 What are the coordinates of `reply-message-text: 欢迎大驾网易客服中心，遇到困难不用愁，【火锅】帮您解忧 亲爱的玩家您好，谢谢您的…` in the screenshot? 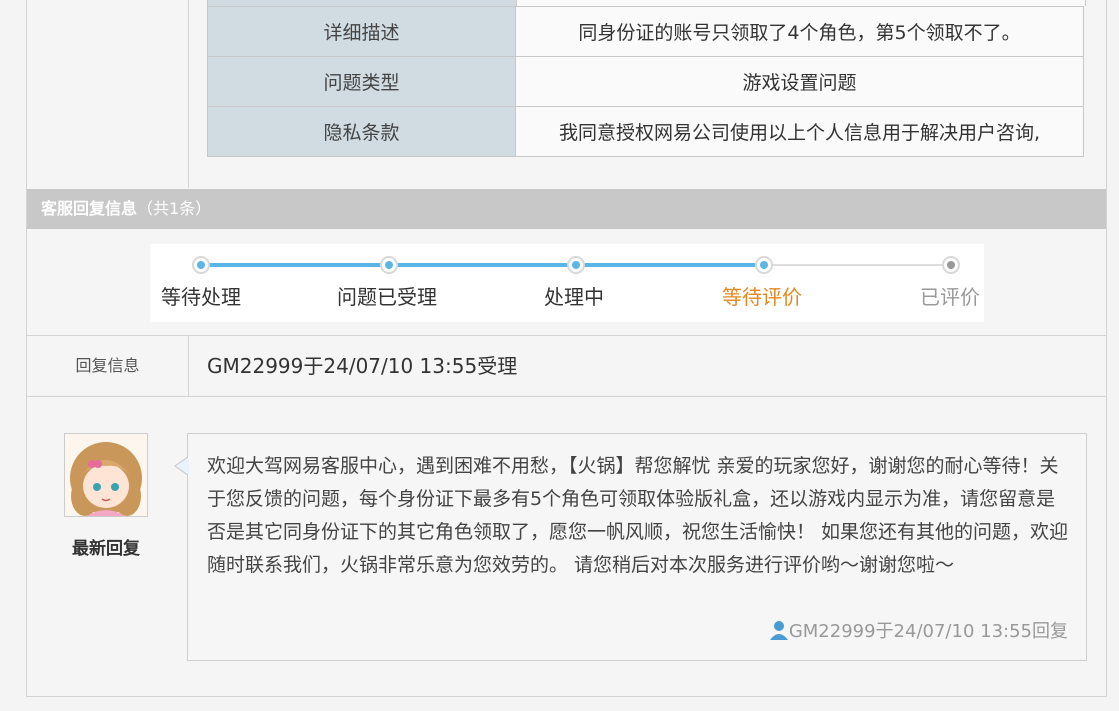 It's located at (638, 515).